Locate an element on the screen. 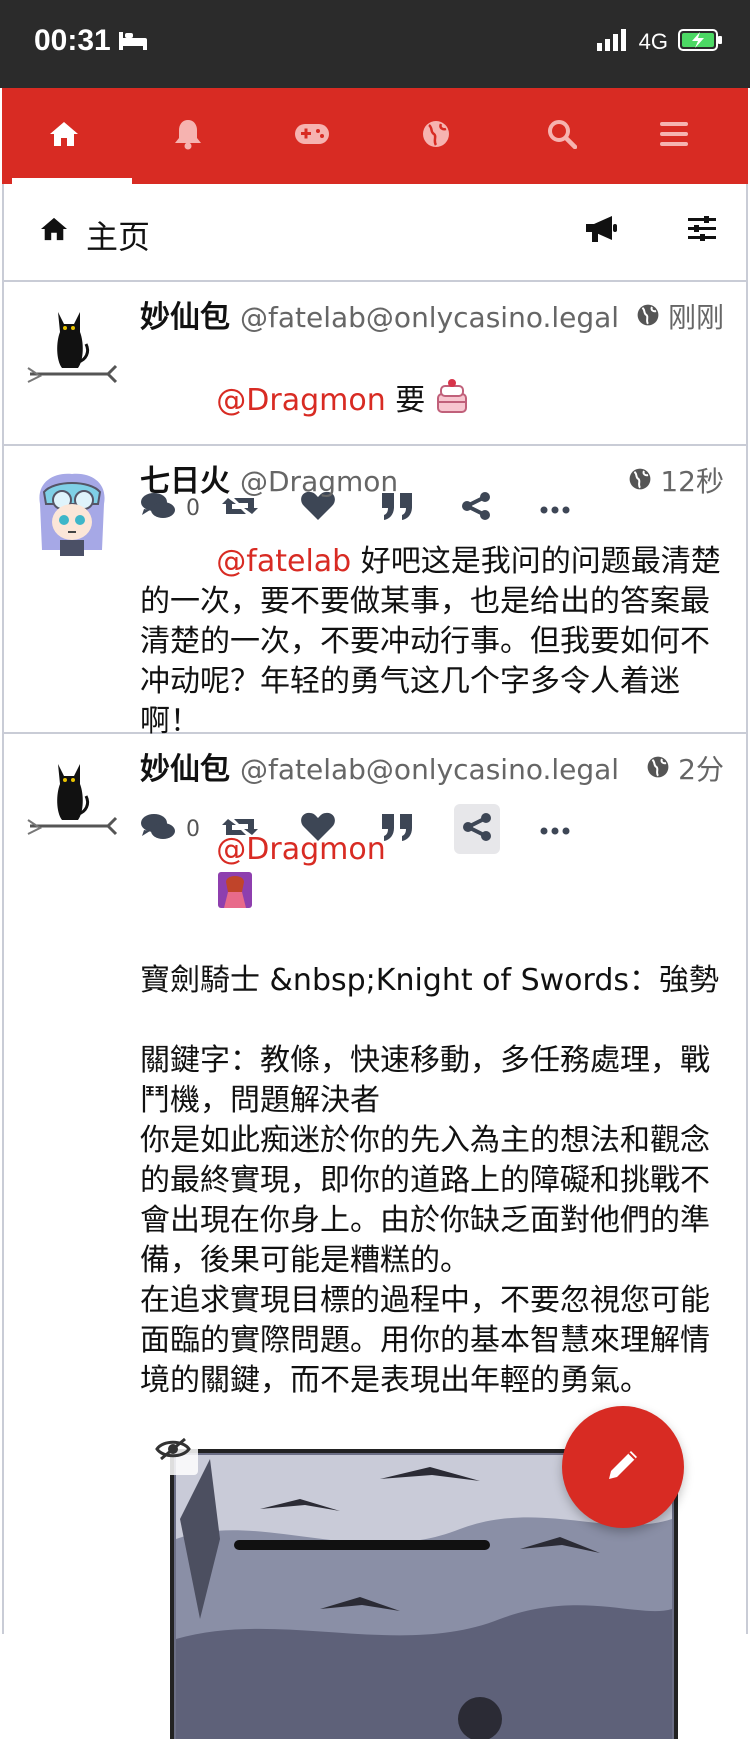 The image size is (750, 1739). pencil-icon is located at coordinates (623, 1467).